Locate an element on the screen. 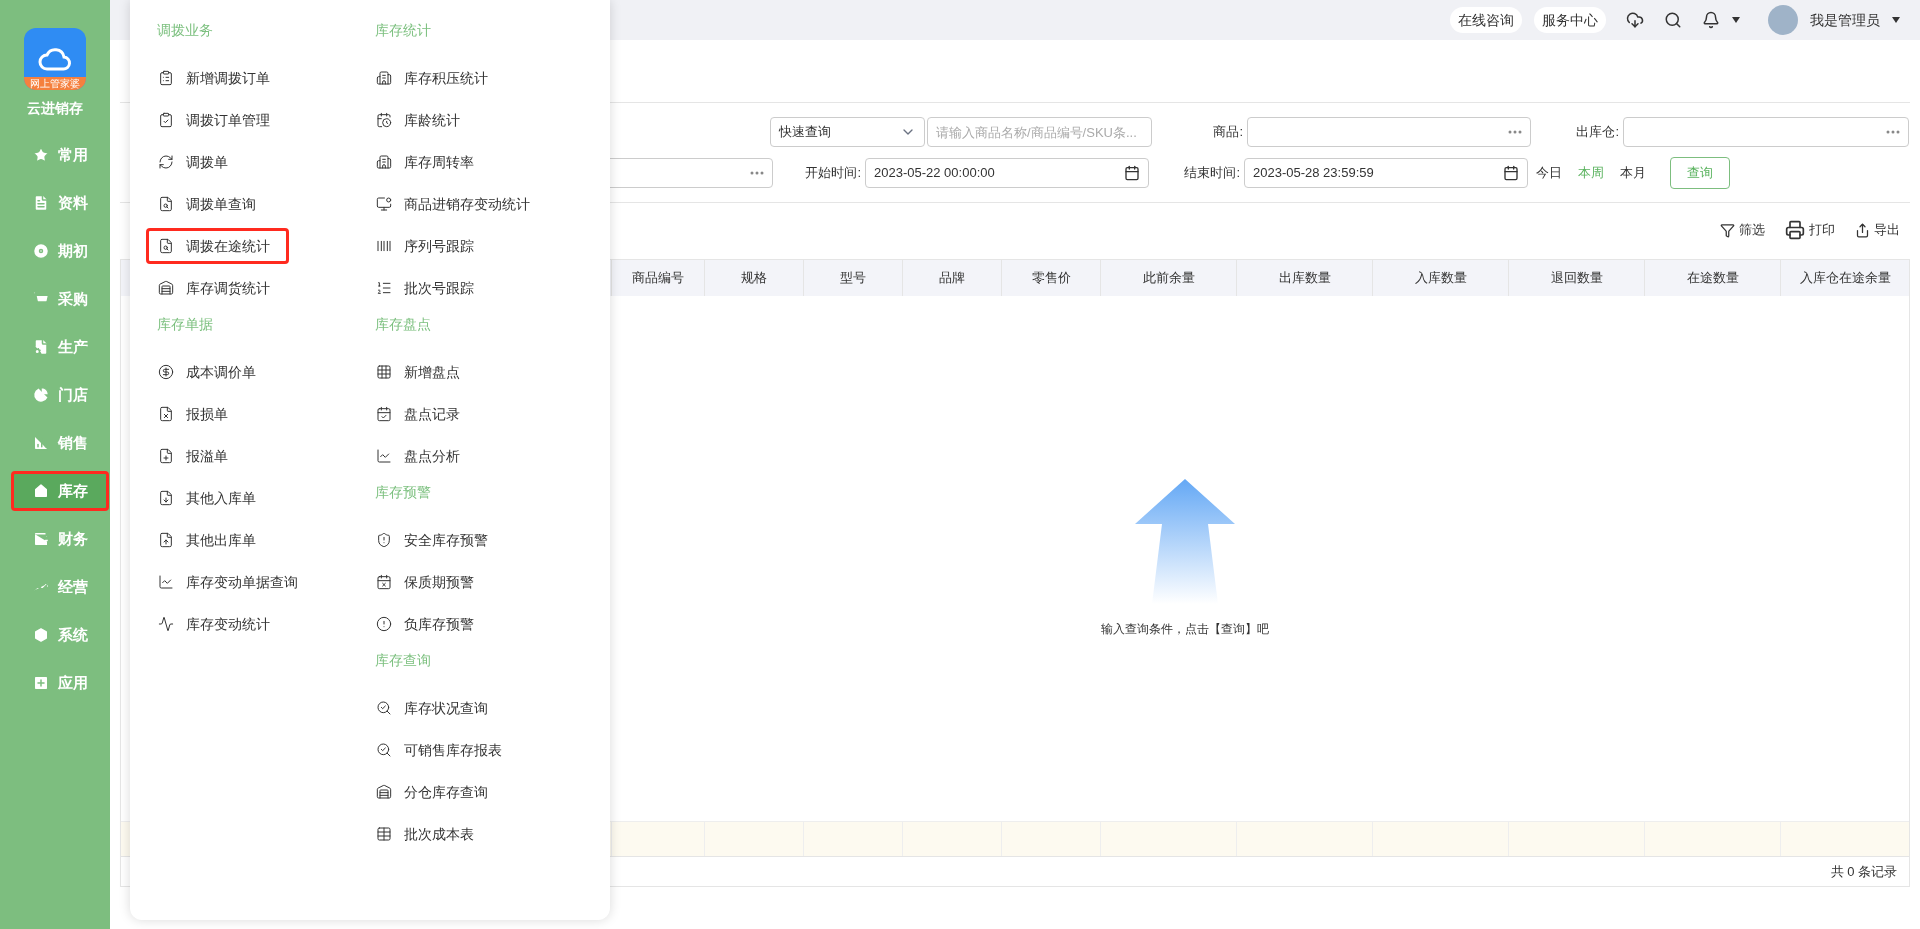 Image resolution: width=1920 pixels, height=929 pixels. menu-section-title: 库存单据 is located at coordinates (185, 324).